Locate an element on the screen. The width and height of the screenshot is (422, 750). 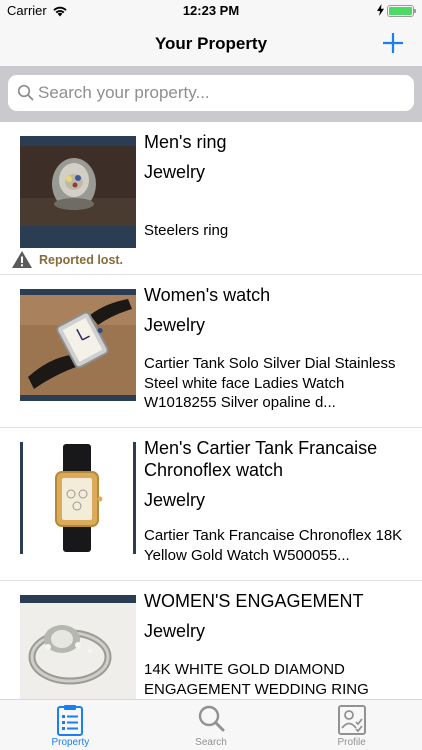
battery-icon is located at coordinates (401, 11).